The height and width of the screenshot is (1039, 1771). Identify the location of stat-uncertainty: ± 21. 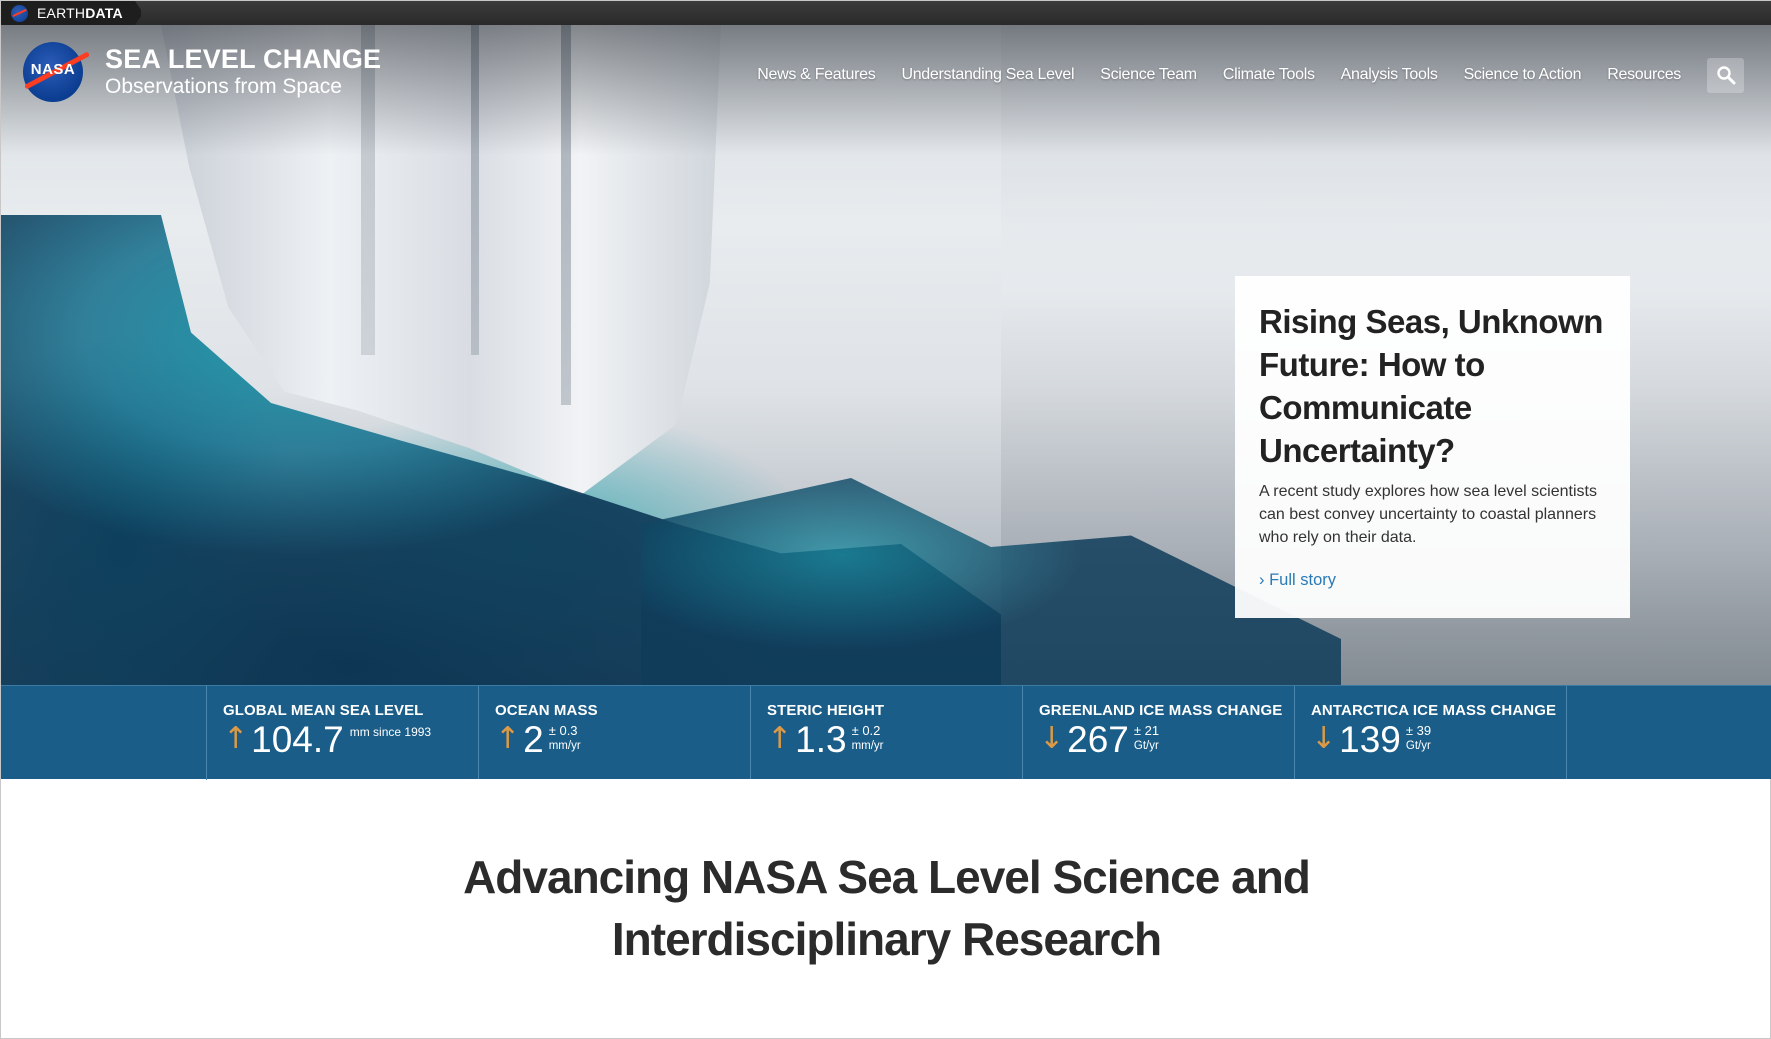
(1146, 730).